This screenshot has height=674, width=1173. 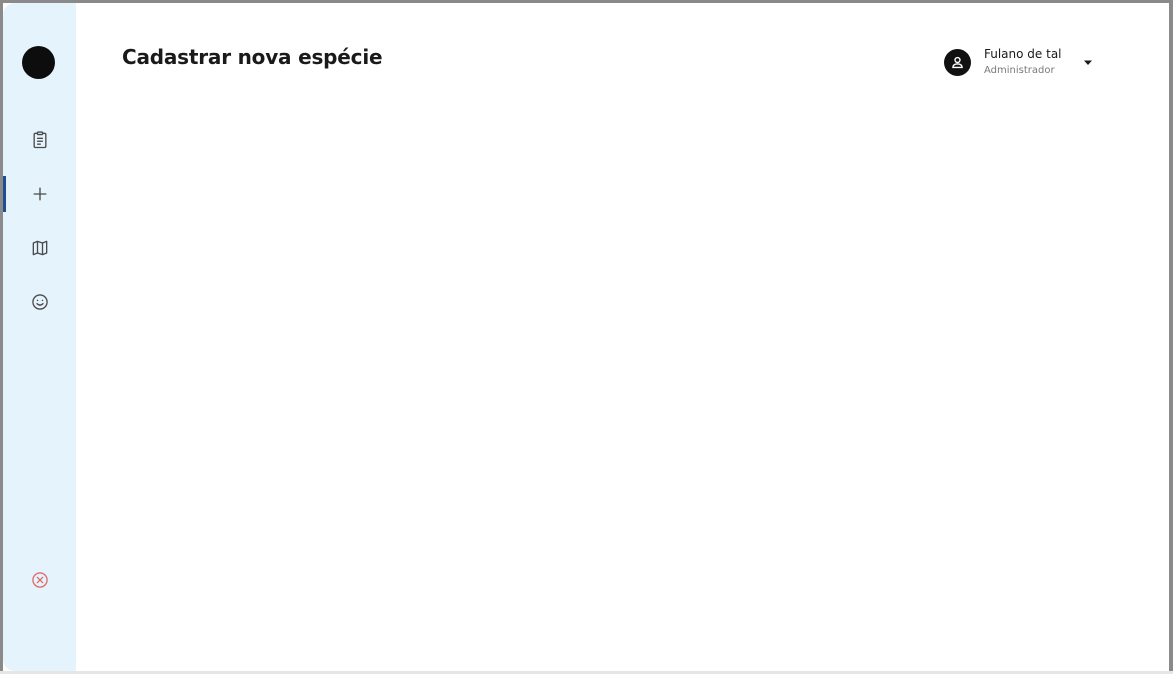 I want to click on exit-button, so click(x=39, y=580).